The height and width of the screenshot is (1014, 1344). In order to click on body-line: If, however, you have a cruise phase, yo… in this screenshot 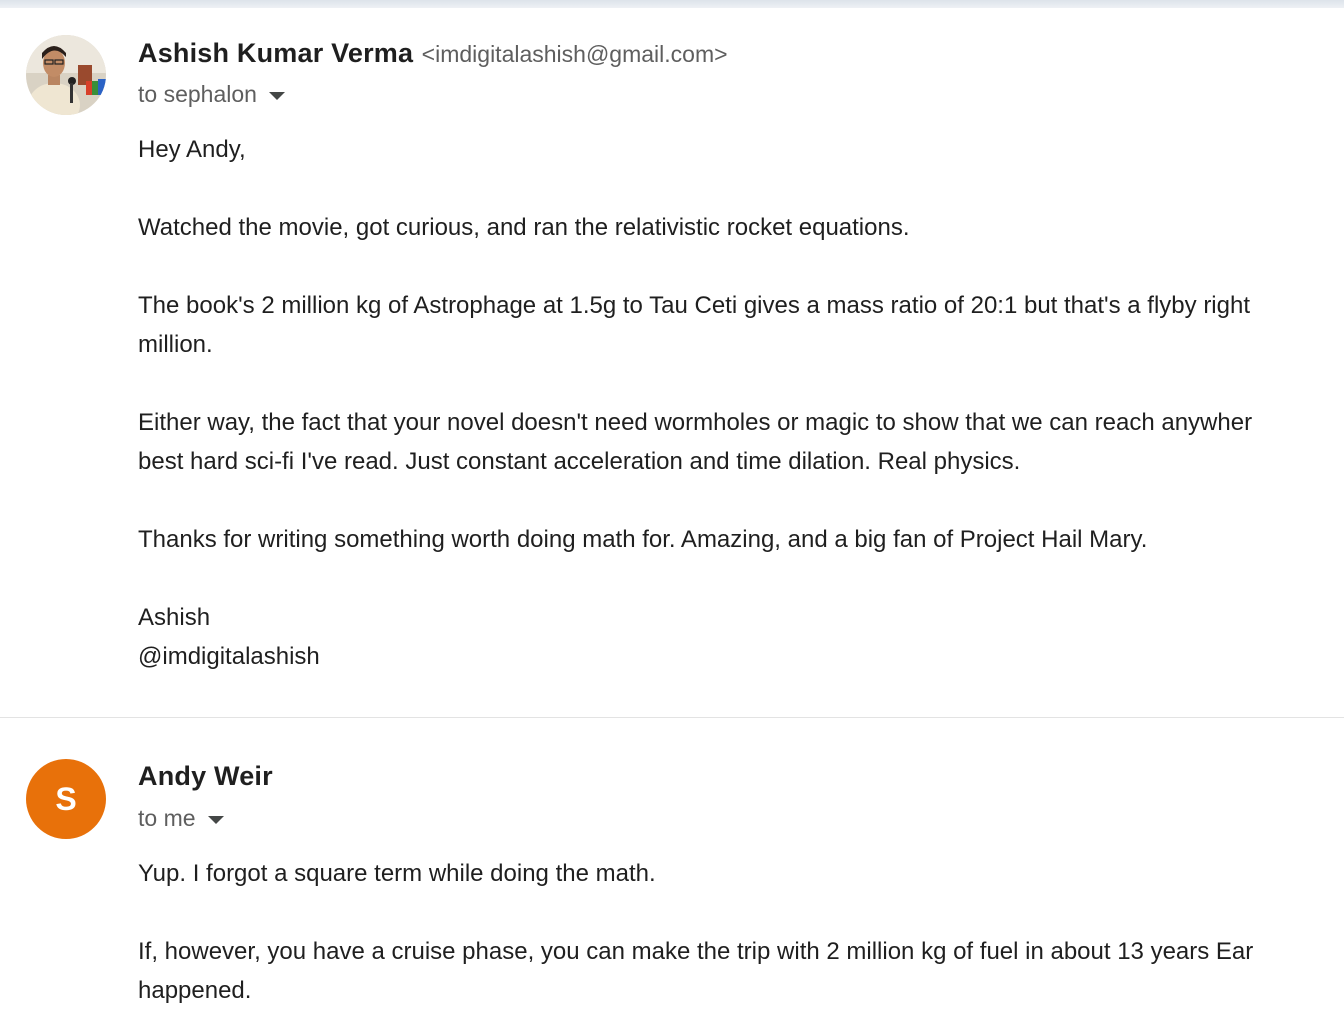, I will do `click(696, 951)`.